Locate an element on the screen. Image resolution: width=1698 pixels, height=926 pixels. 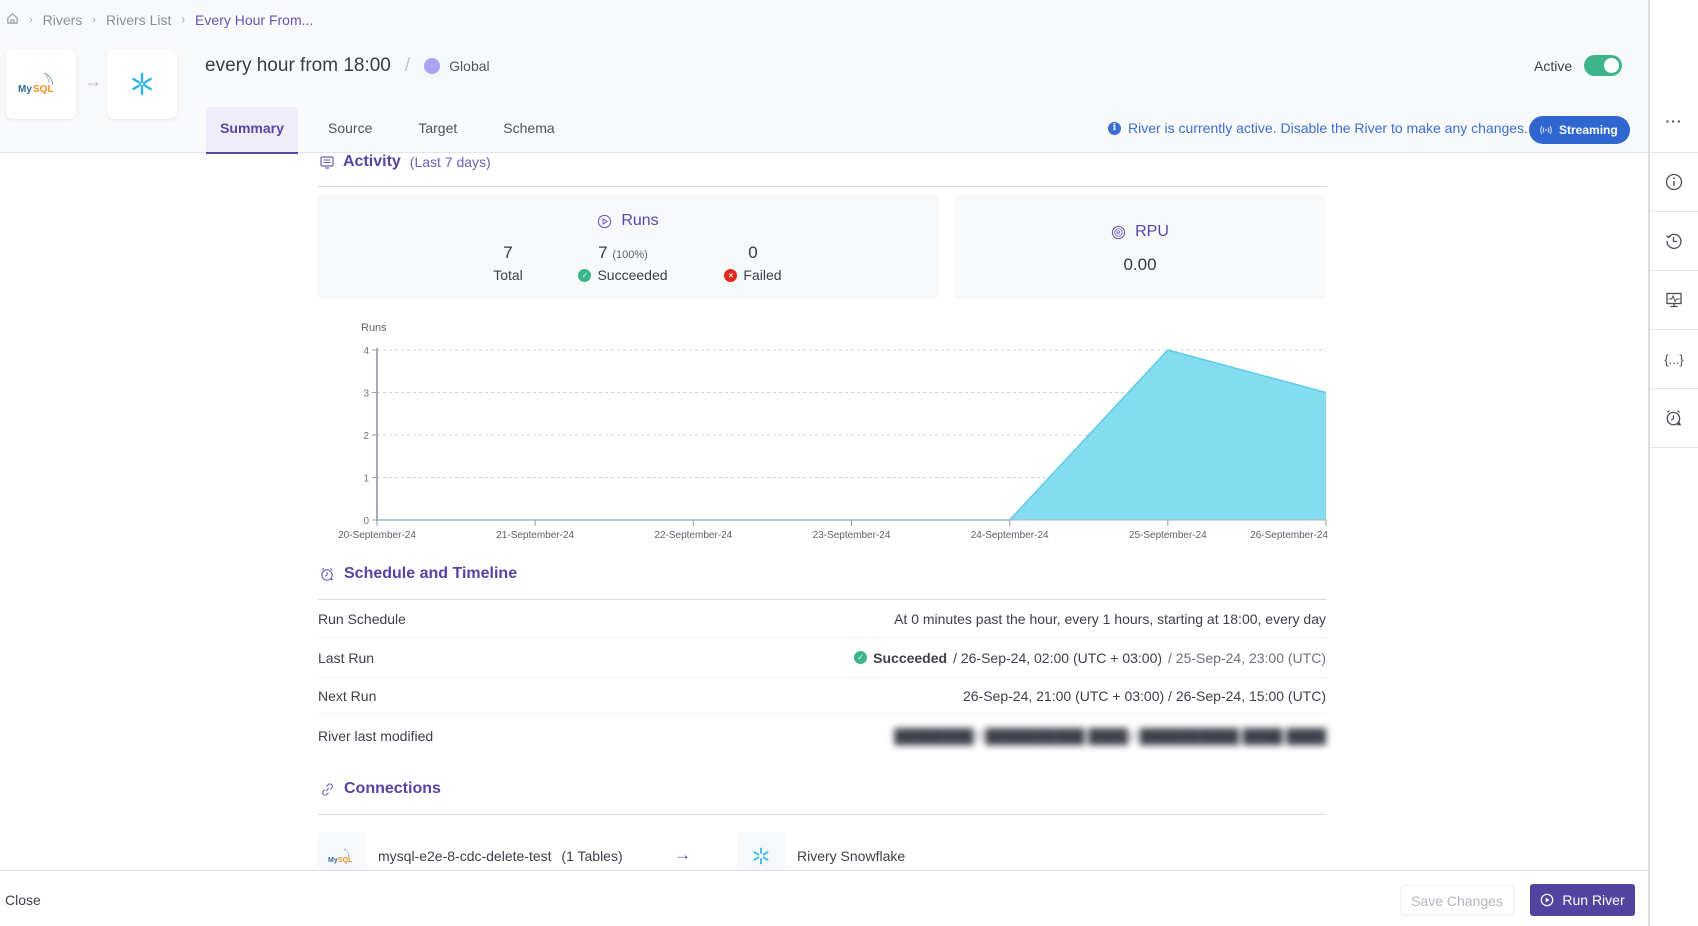
source-logo-card: My SQL is located at coordinates (41, 84).